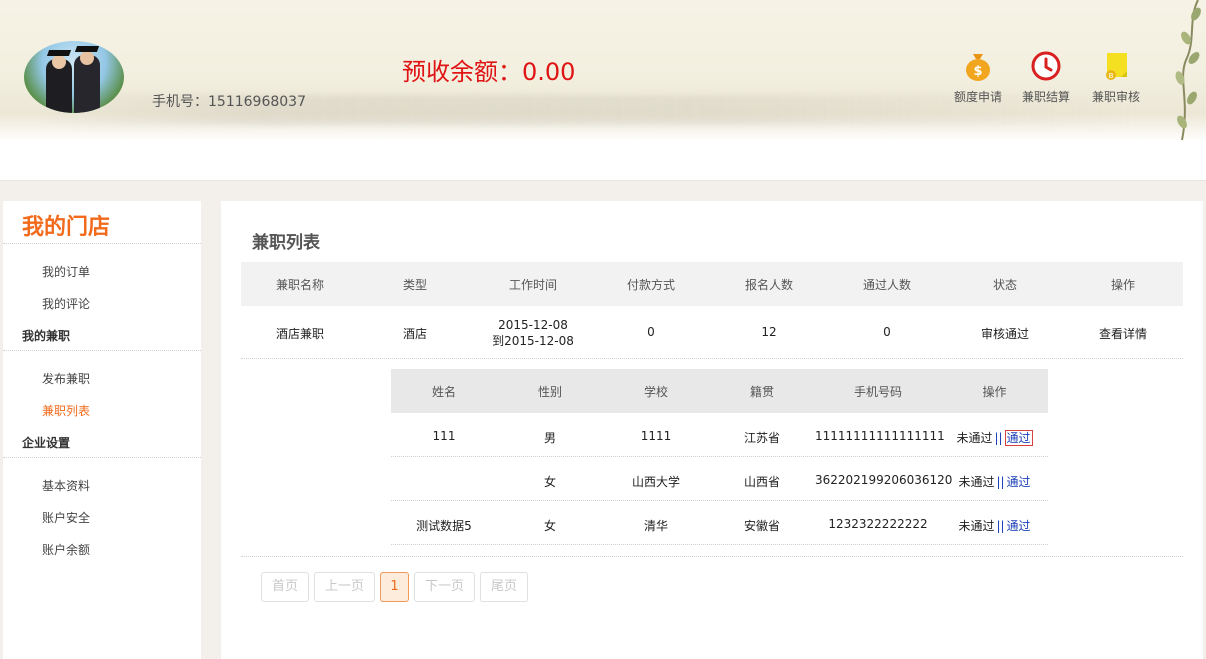 This screenshot has width=1206, height=659. I want to click on sidebar-item-basic-info: 基本资料, so click(66, 485).